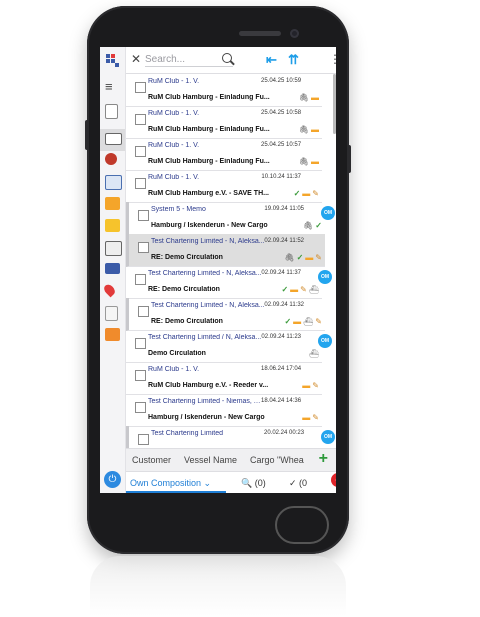 This screenshot has height=617, width=480. I want to click on message-date: 02.09.24 11:37, so click(281, 273).